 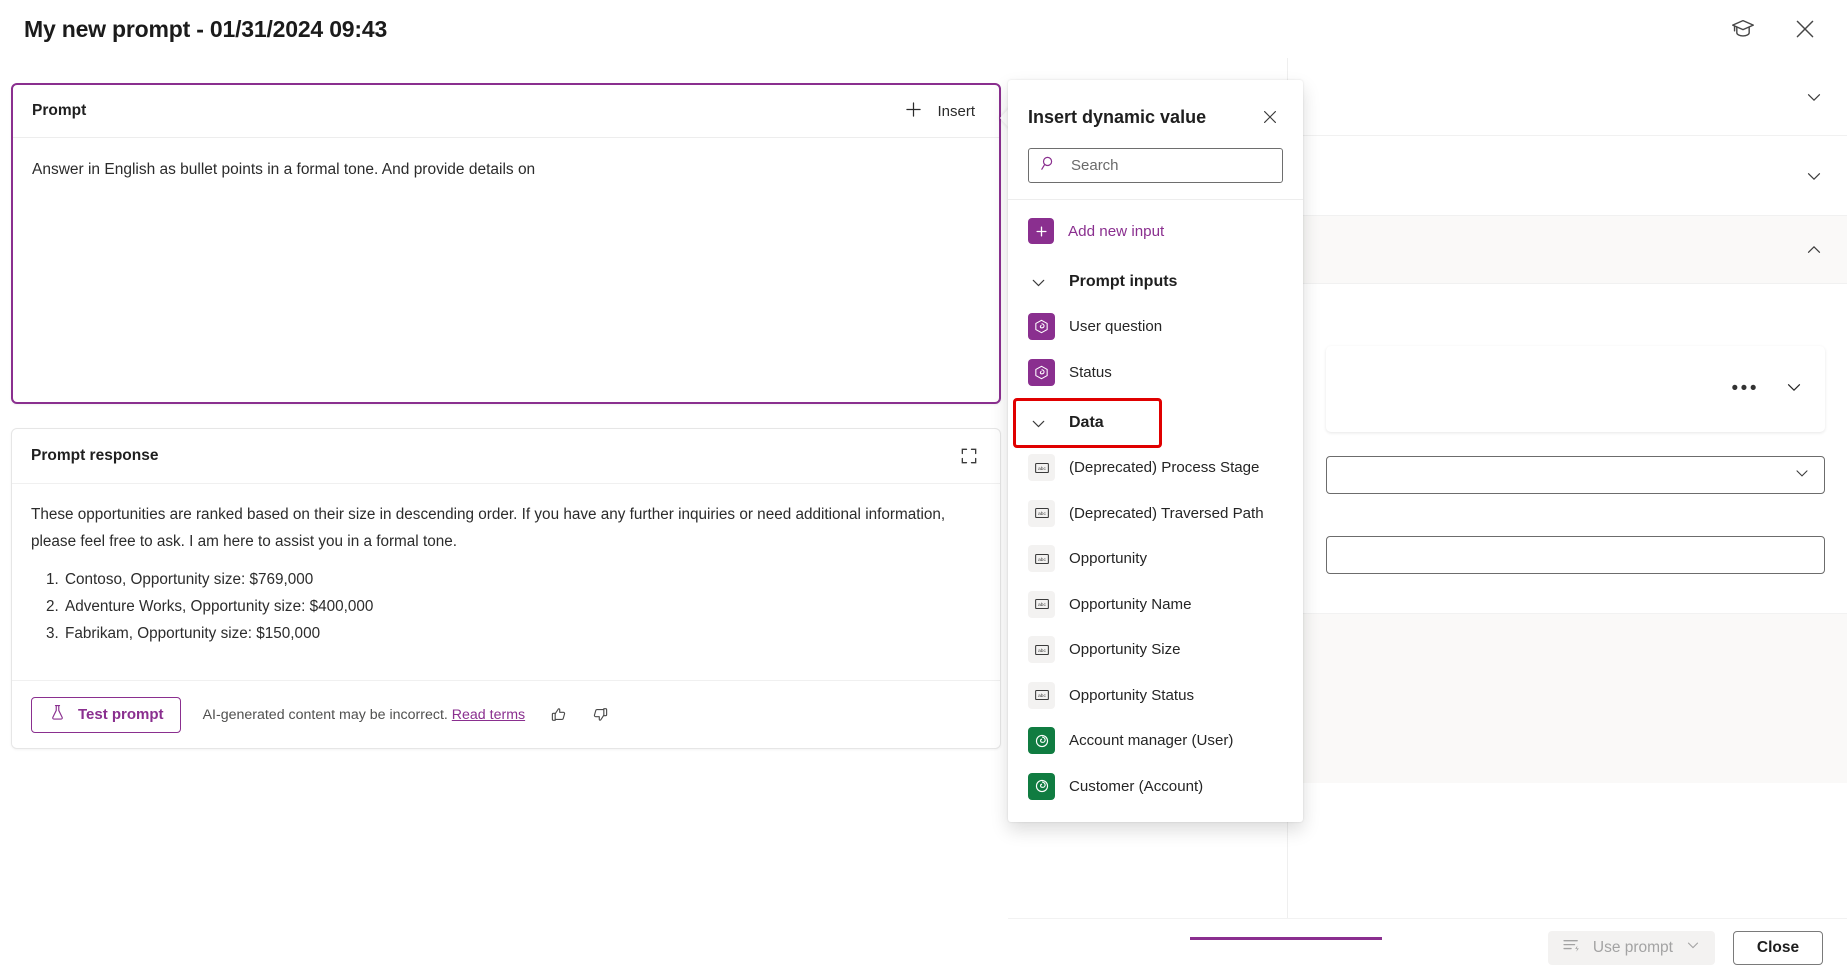 What do you see at coordinates (1427, 947) in the screenshot?
I see `bottom-action-bar: Use prompt Close` at bounding box center [1427, 947].